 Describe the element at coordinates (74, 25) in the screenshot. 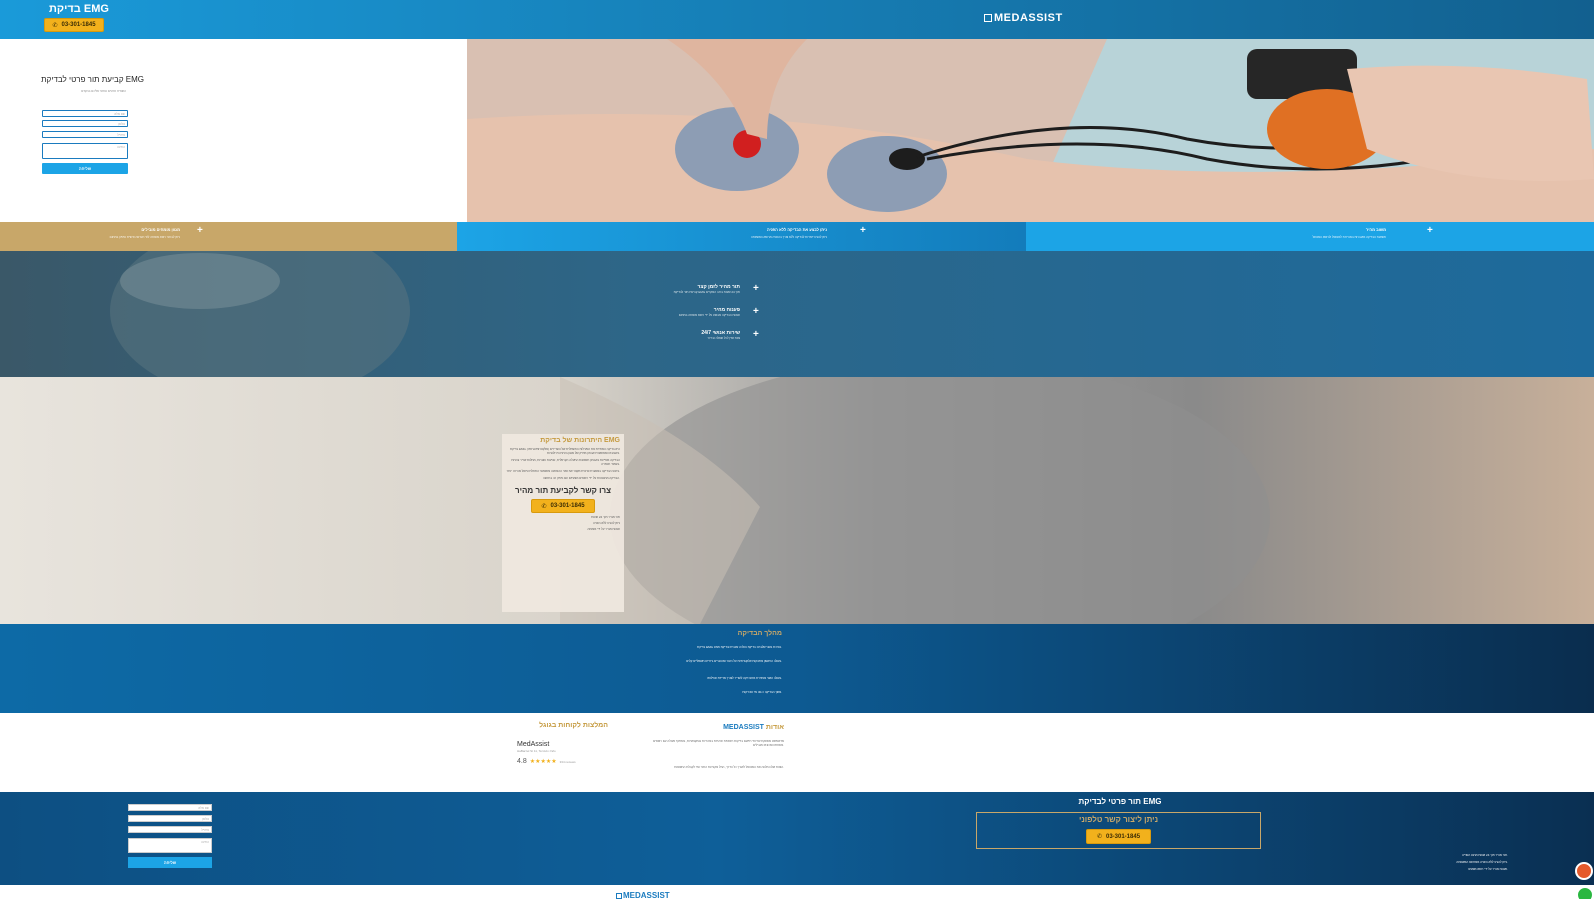

I see `header-phone-button: ✆ 03-301-1845` at that location.